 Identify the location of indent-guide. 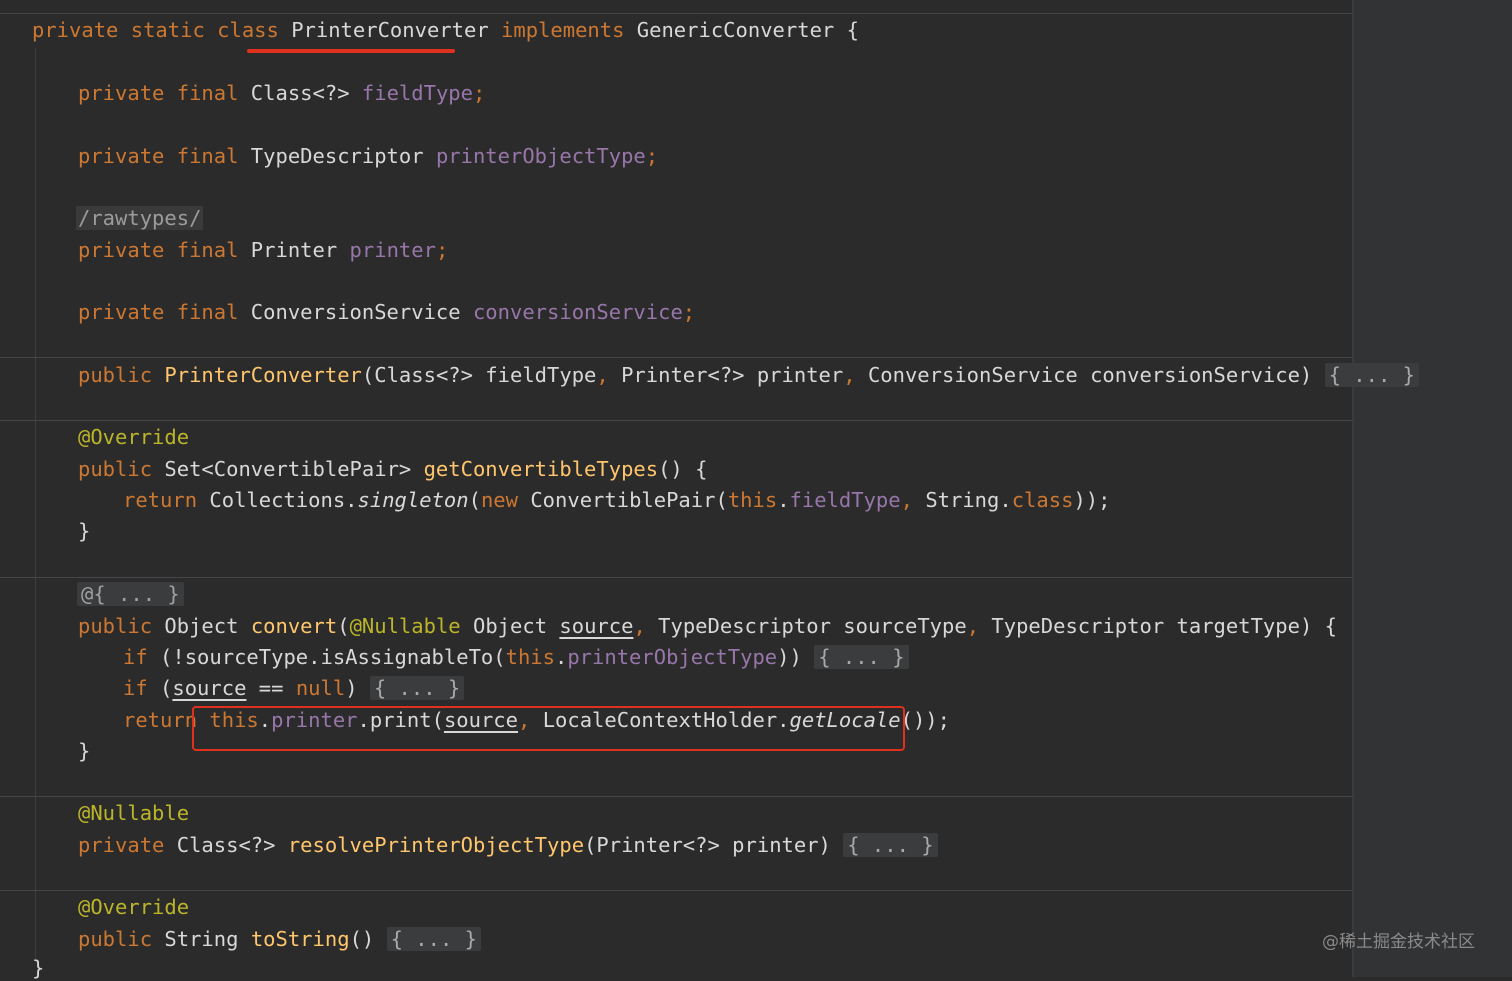
(35, 505).